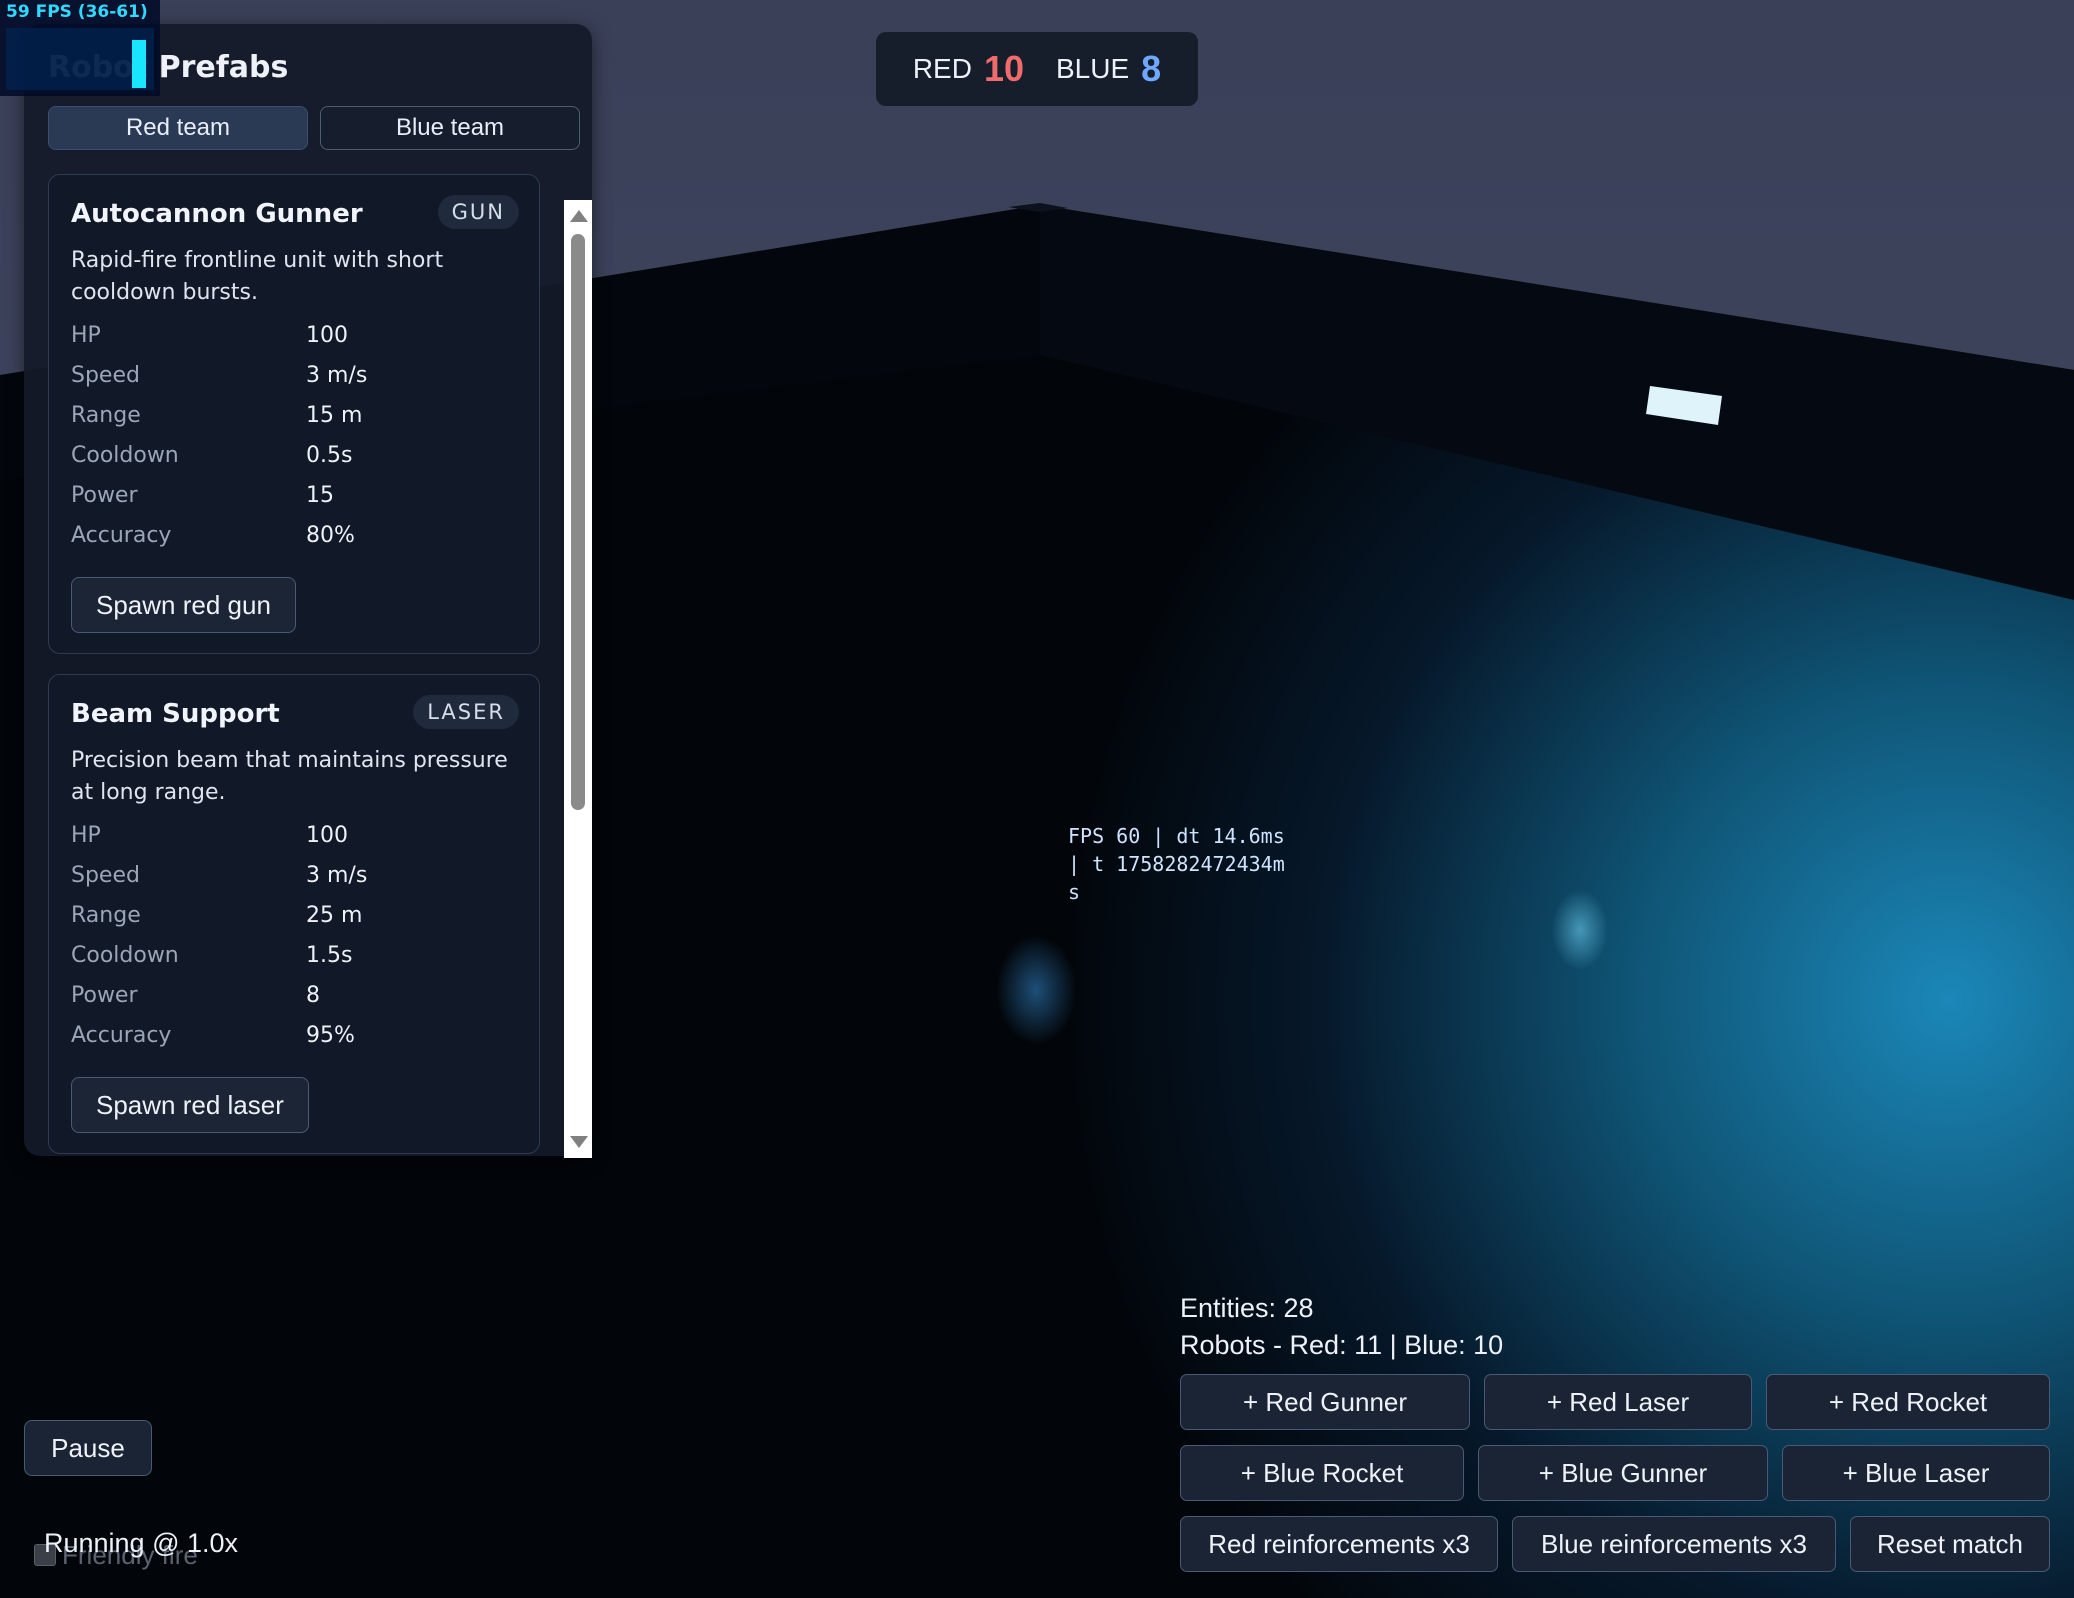  What do you see at coordinates (297, 955) in the screenshot?
I see `stat-row-cooldown: Cooldown 1.5s` at bounding box center [297, 955].